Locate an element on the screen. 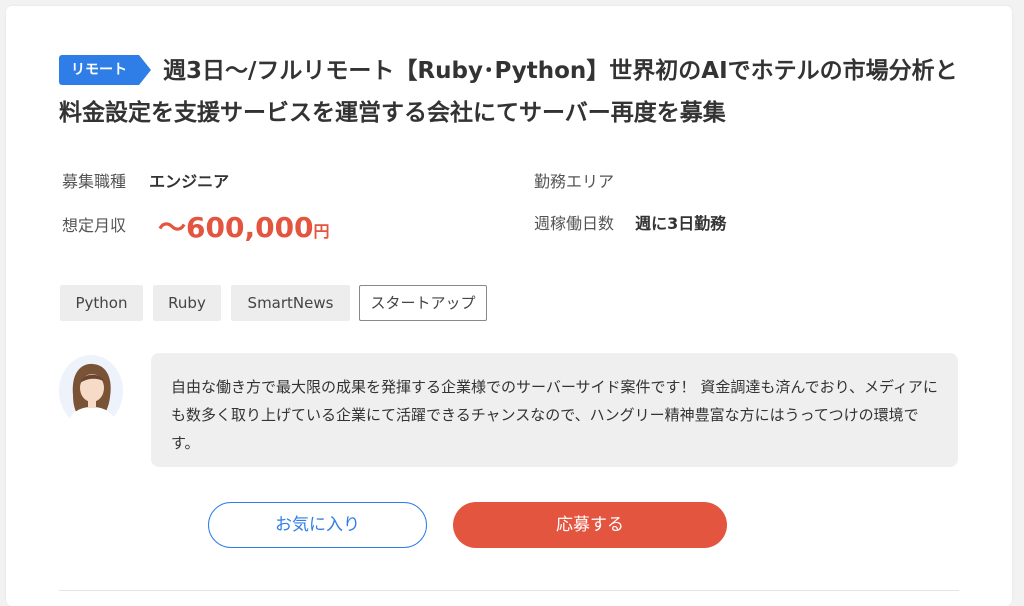  salary-label: 想定月収 is located at coordinates (94, 225).